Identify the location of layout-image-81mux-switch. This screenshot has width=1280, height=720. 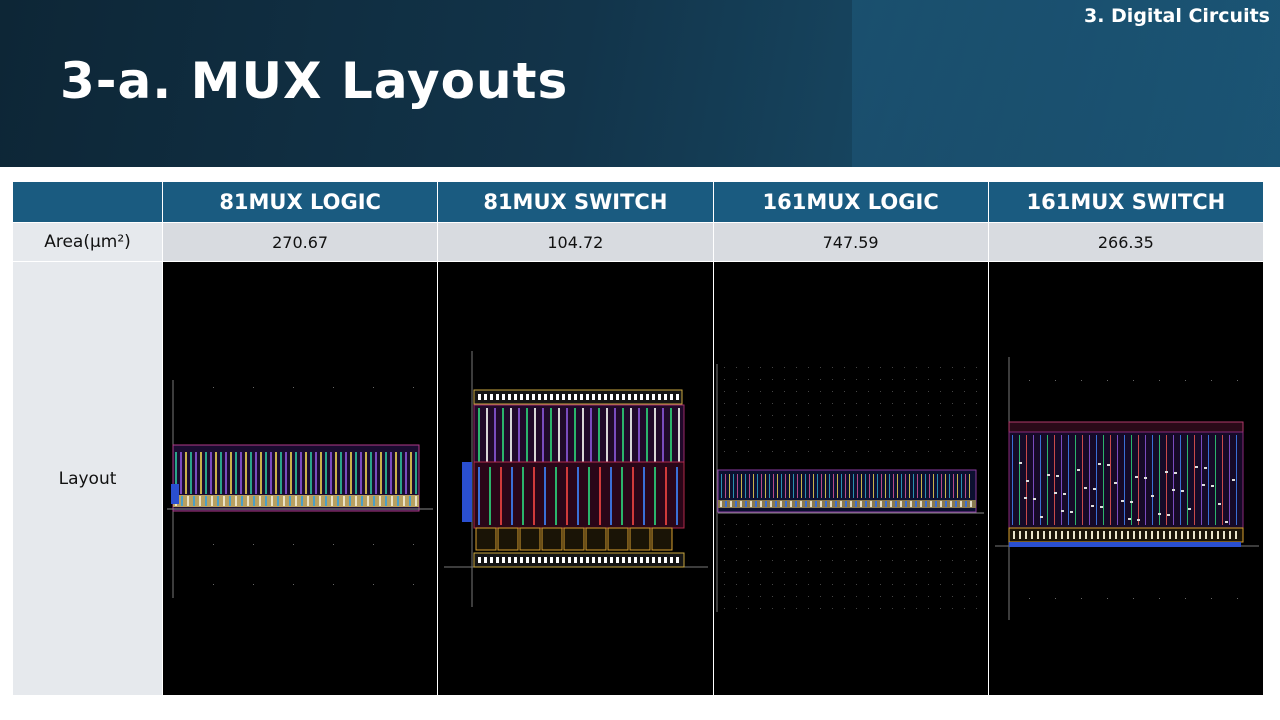
(575, 478).